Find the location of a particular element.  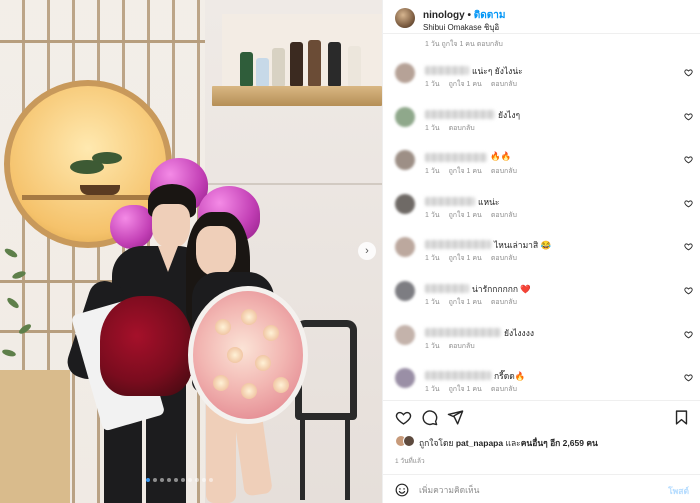

comment-input is located at coordinates (529, 490).